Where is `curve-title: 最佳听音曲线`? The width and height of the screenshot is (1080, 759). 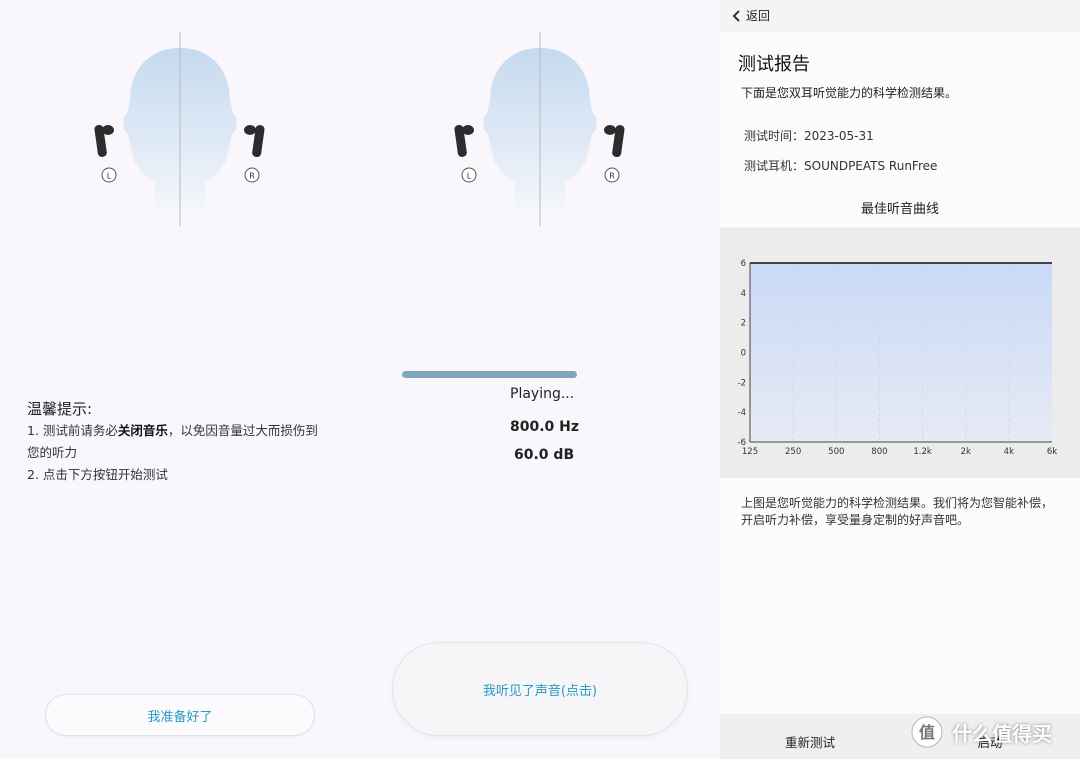
curve-title: 最佳听音曲线 is located at coordinates (899, 209).